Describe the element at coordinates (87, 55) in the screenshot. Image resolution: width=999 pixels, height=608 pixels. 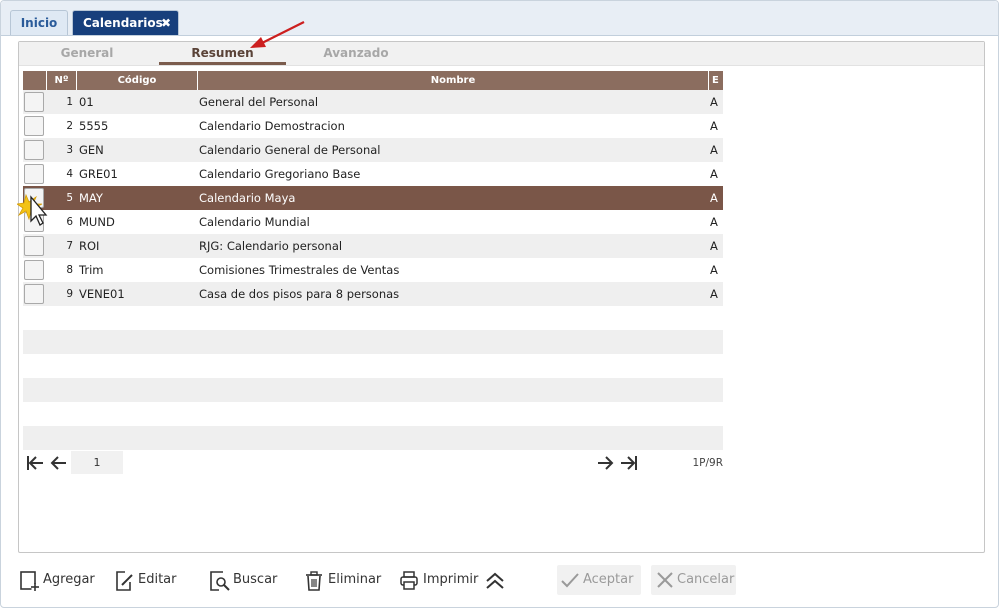
I see `subtab-general: General` at that location.